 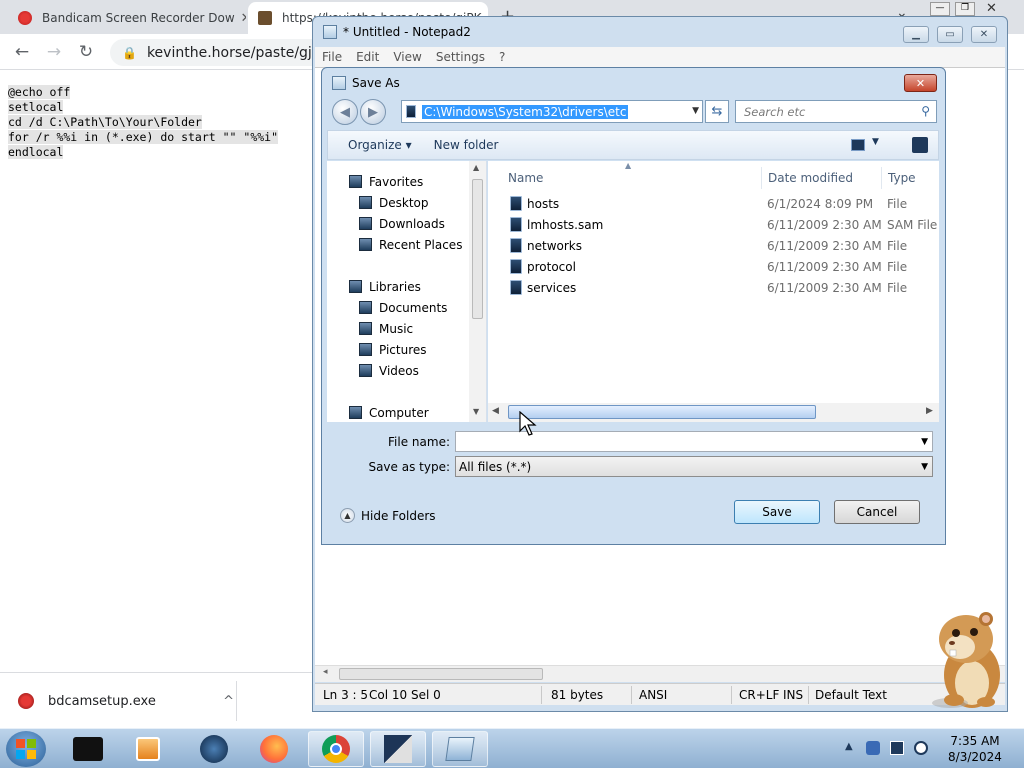 I want to click on forward-icon: ▶, so click(x=373, y=112).